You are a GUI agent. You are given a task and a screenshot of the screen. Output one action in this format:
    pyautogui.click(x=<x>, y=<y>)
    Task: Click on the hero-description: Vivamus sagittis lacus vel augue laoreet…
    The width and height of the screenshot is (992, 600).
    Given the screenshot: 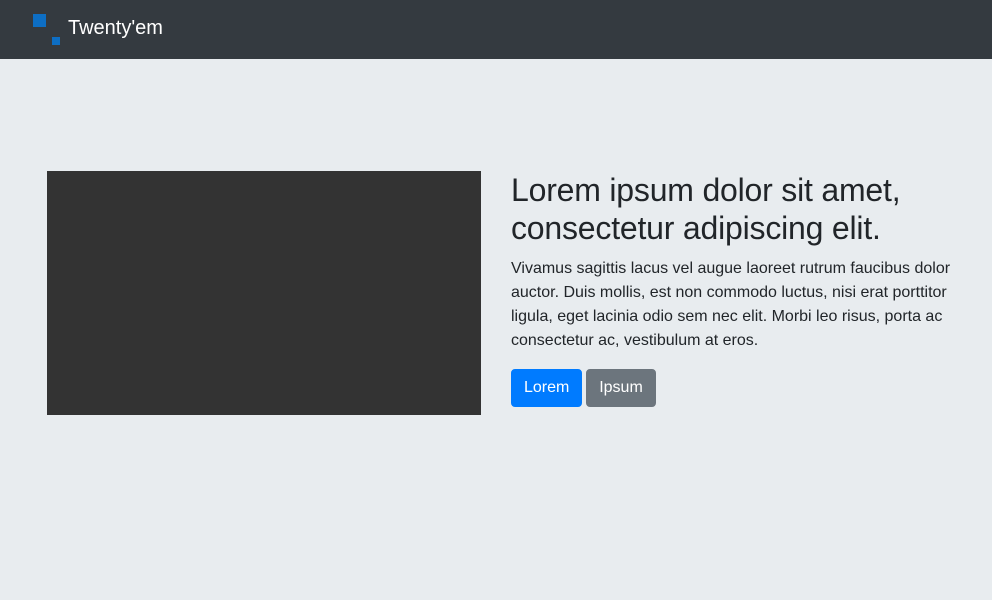 What is the action you would take?
    pyautogui.click(x=731, y=304)
    